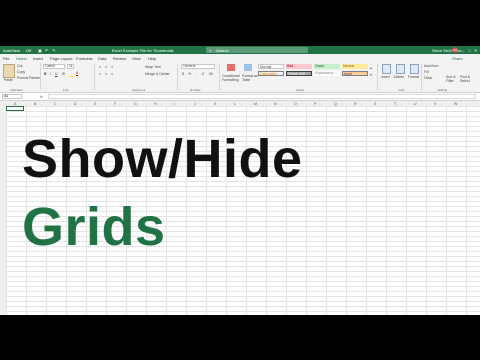 The image size is (480, 360). Describe the element at coordinates (428, 78) in the screenshot. I see `clear-button: Clear` at that location.